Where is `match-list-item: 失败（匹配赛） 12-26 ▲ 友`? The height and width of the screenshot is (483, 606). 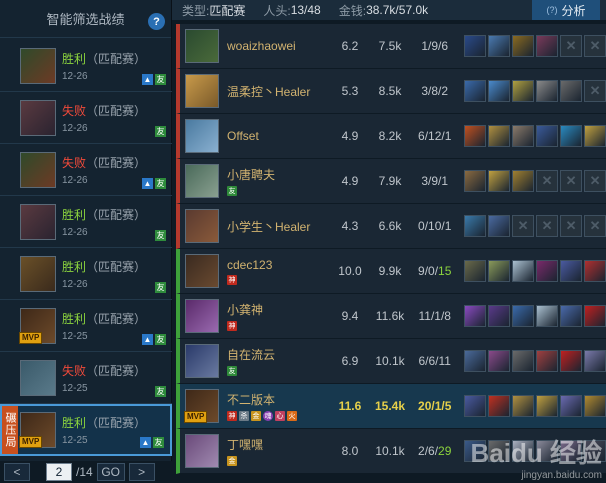
match-list-item: 失败（匹配赛） 12-26 ▲ 友 is located at coordinates (86, 170).